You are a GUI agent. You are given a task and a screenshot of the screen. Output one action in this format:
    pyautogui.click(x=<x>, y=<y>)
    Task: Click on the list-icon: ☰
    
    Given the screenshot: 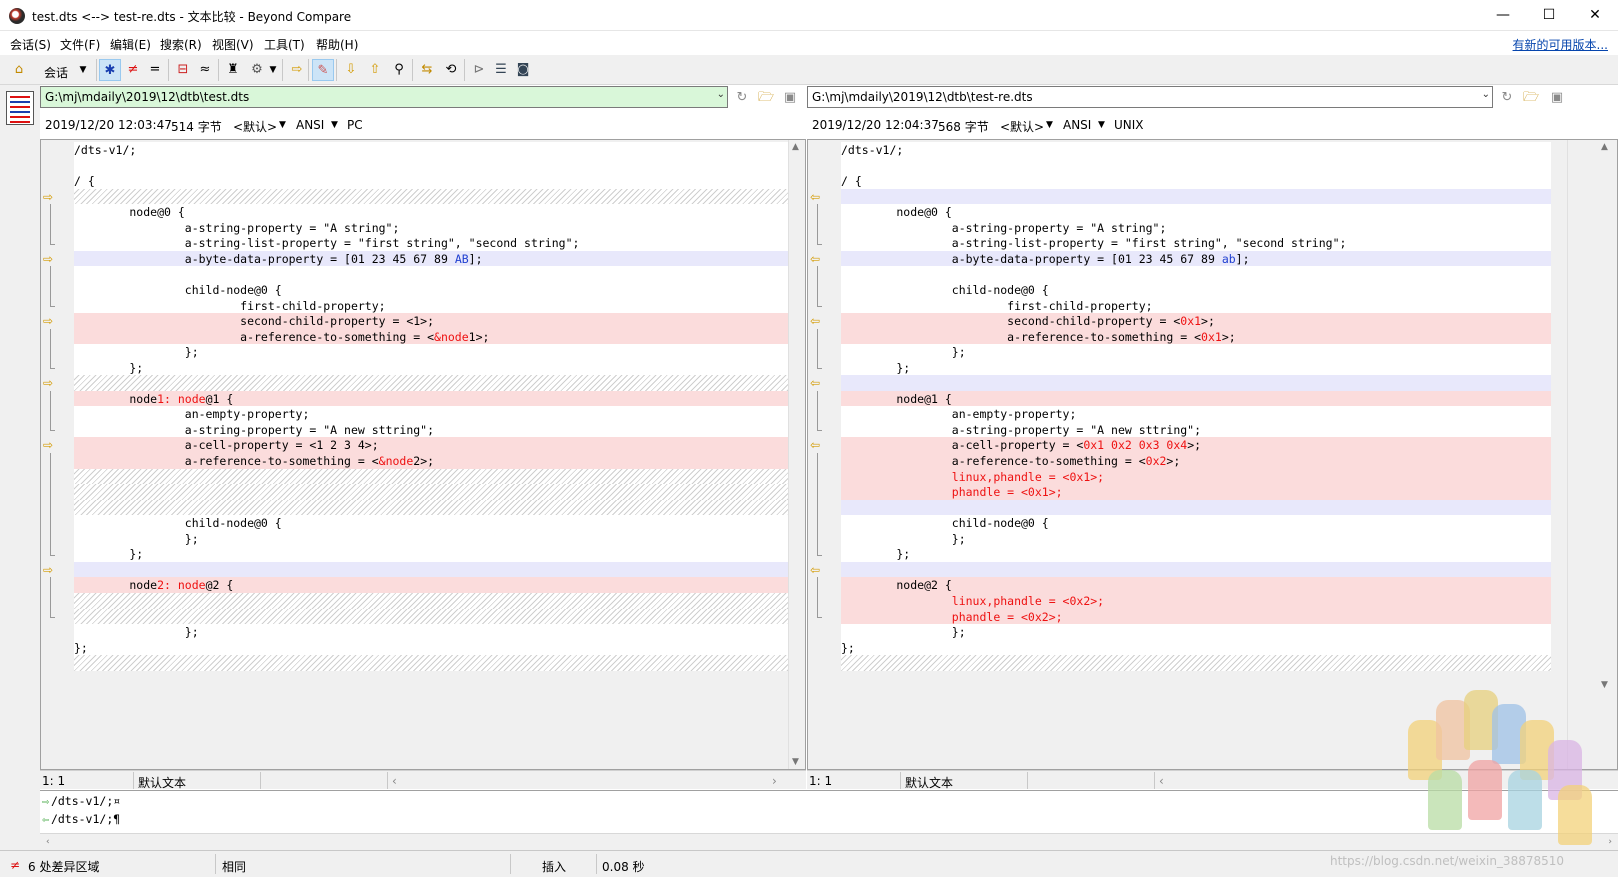 What is the action you would take?
    pyautogui.click(x=501, y=70)
    